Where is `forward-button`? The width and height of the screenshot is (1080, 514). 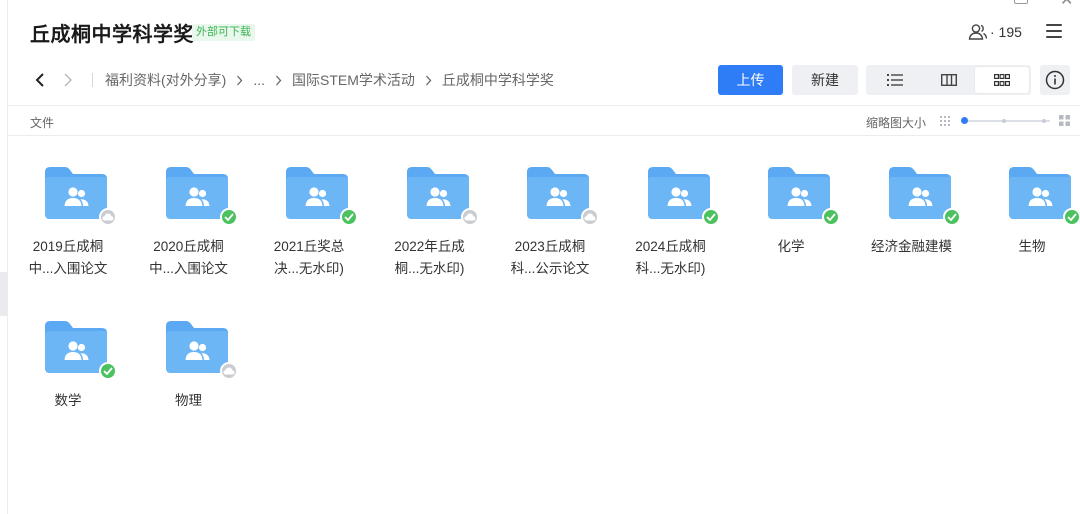
forward-button is located at coordinates (68, 80).